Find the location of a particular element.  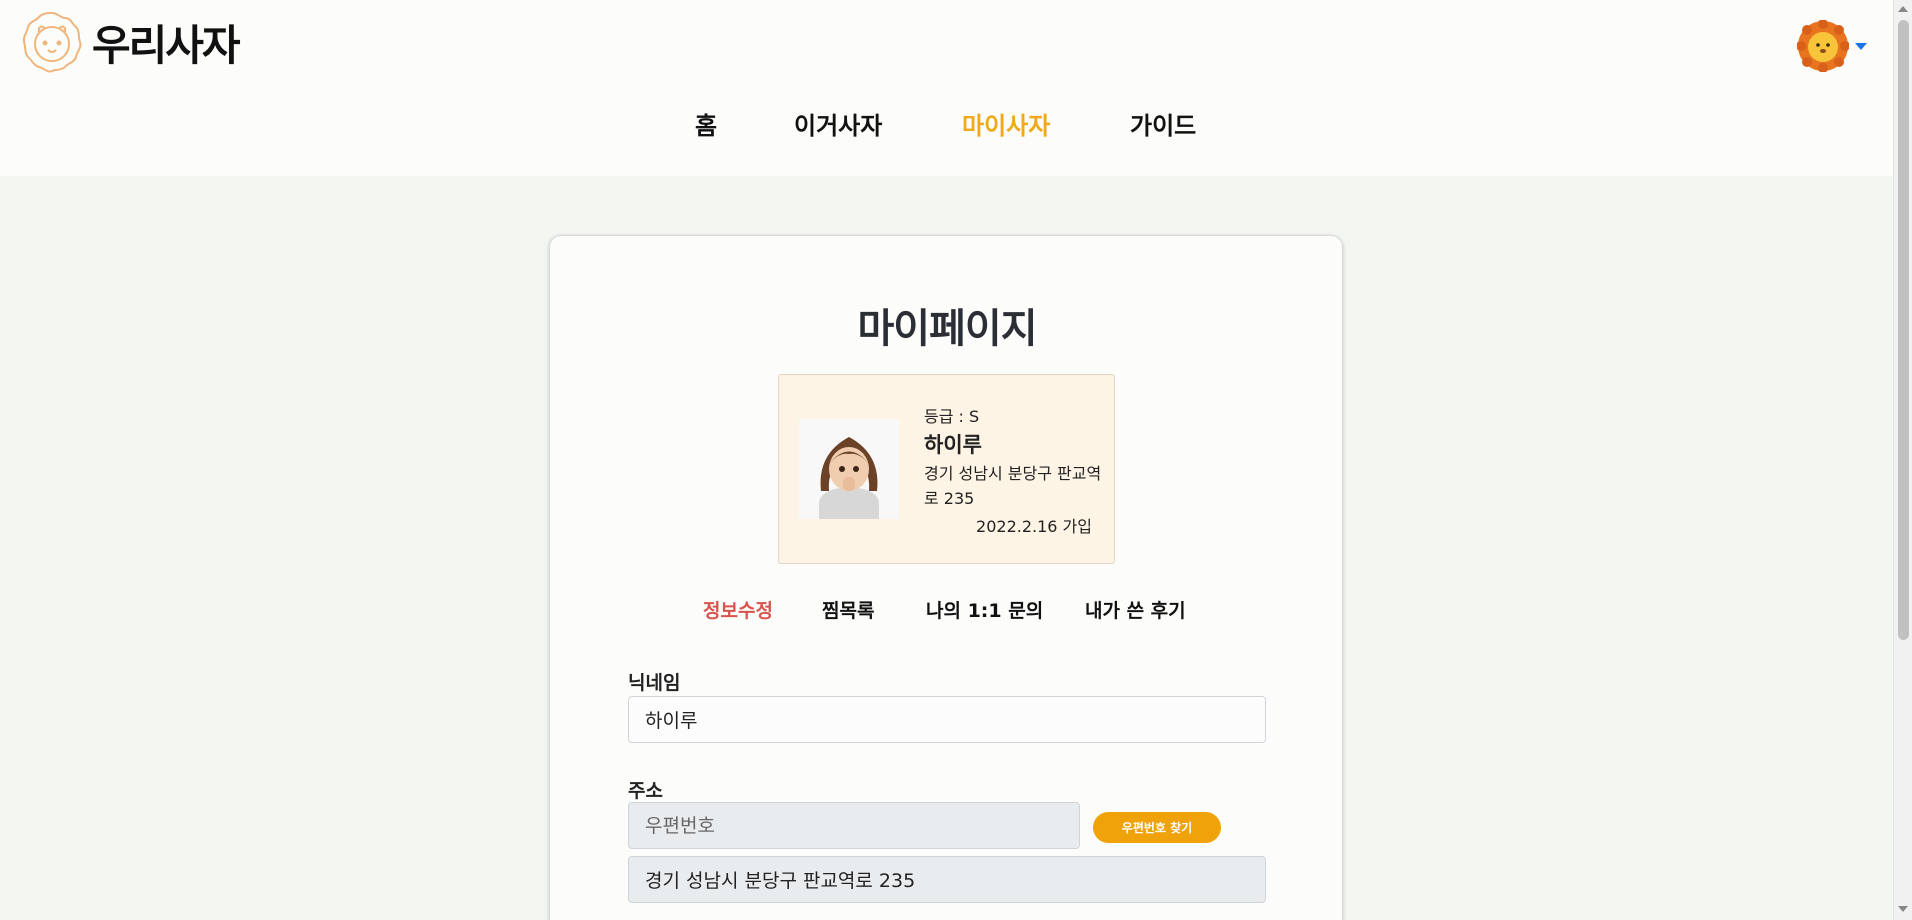

user-address: 경기 성남시 분당구 판교역로 235 is located at coordinates (1013, 486).